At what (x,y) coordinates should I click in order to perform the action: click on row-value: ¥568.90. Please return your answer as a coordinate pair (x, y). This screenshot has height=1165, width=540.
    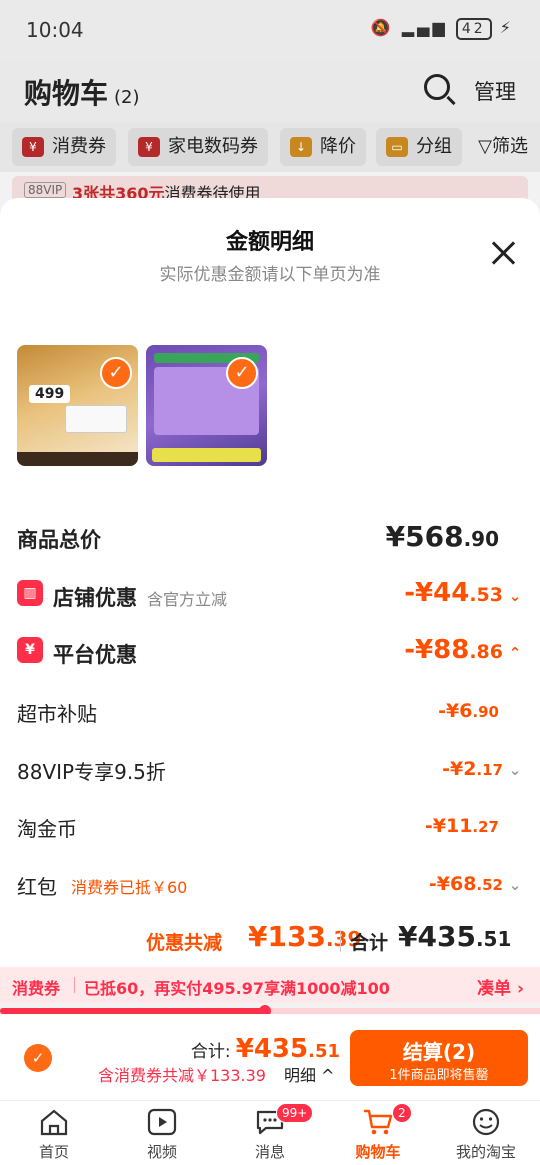
    Looking at the image, I should click on (442, 536).